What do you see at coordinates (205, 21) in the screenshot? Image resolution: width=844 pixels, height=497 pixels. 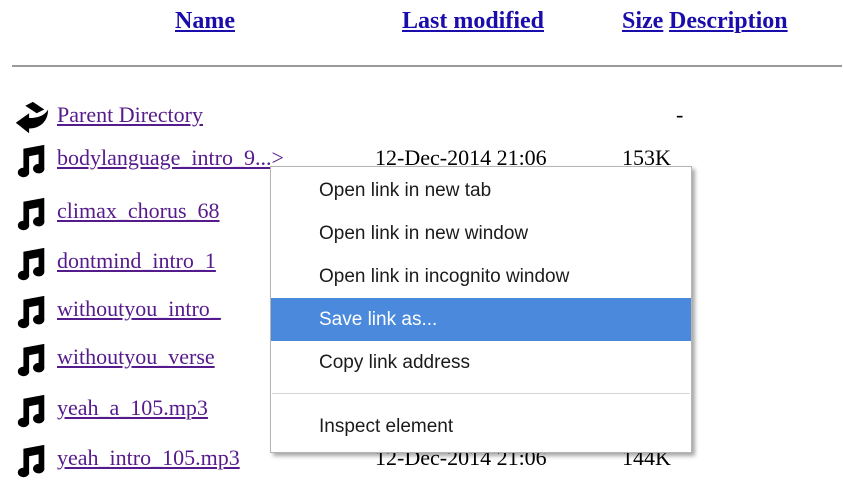 I see `column-header-name: Name` at bounding box center [205, 21].